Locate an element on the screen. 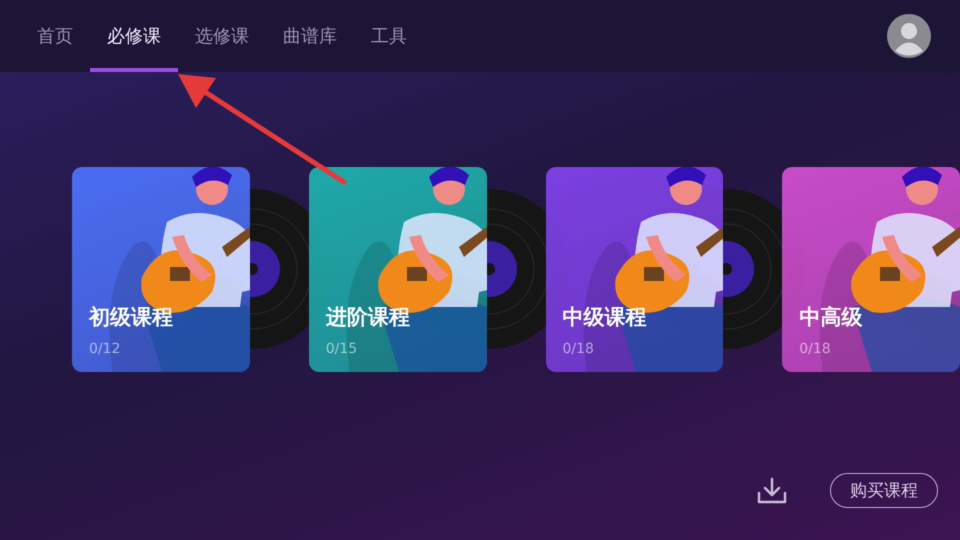  nav-tab: 工具 is located at coordinates (389, 36).